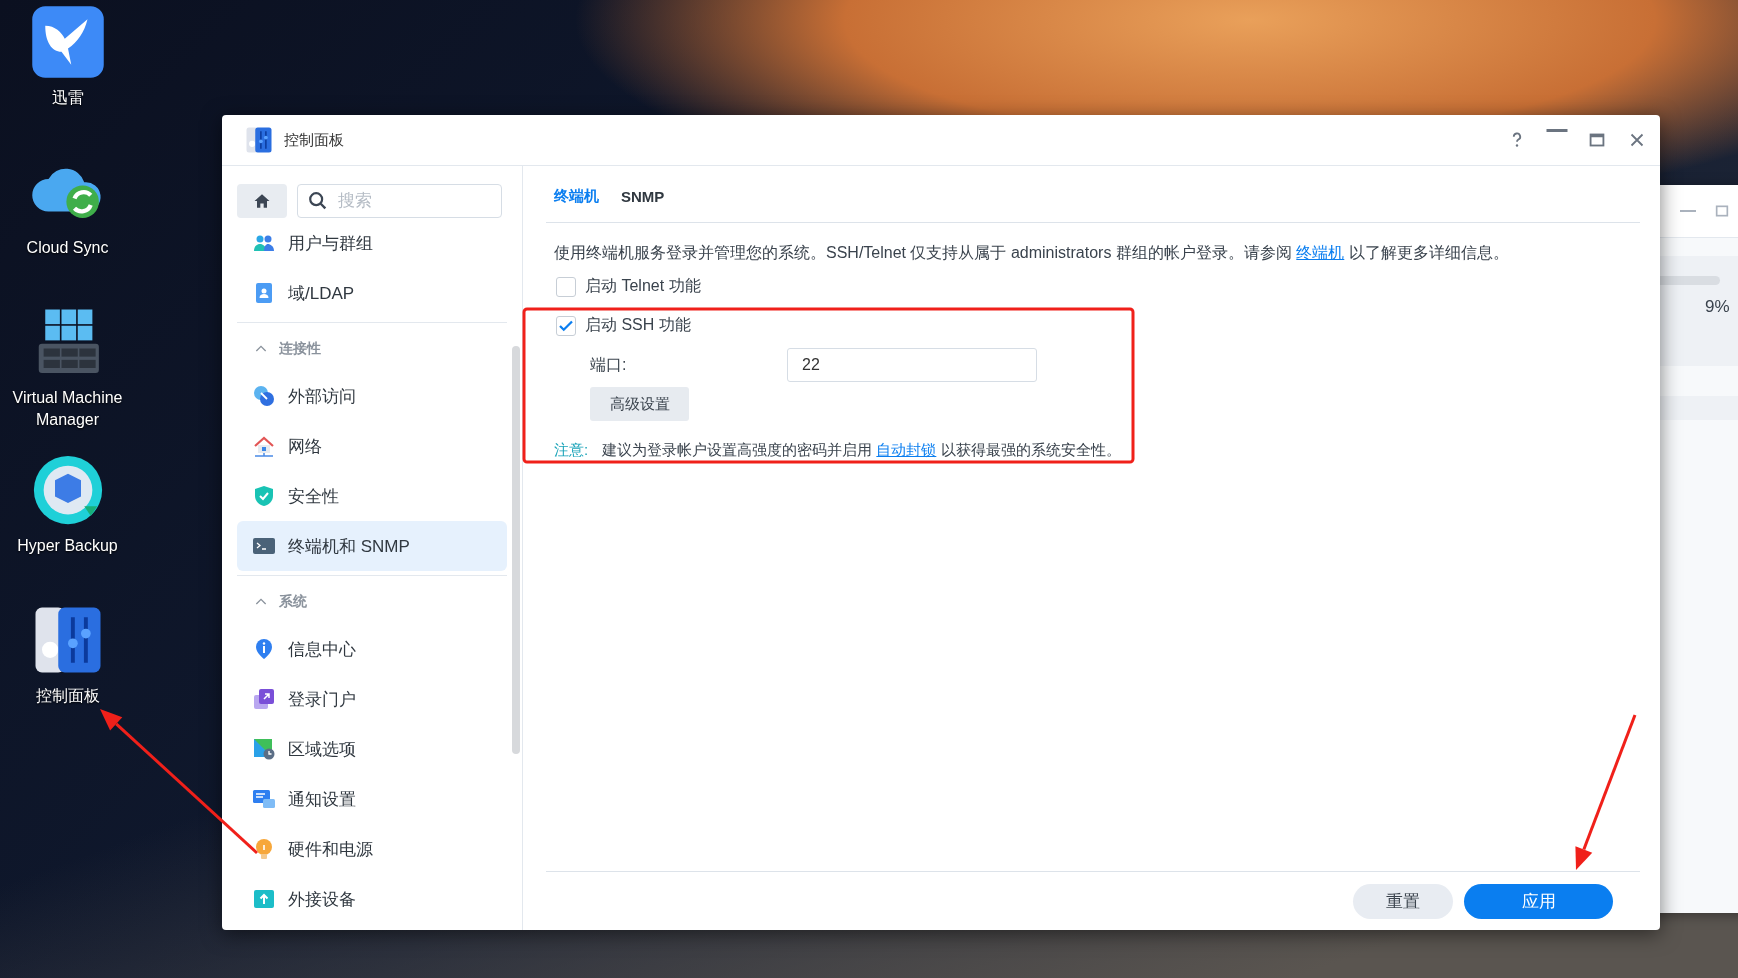 The width and height of the screenshot is (1738, 978). What do you see at coordinates (372, 749) in the screenshot?
I see `sidebar-item: 区域选项` at bounding box center [372, 749].